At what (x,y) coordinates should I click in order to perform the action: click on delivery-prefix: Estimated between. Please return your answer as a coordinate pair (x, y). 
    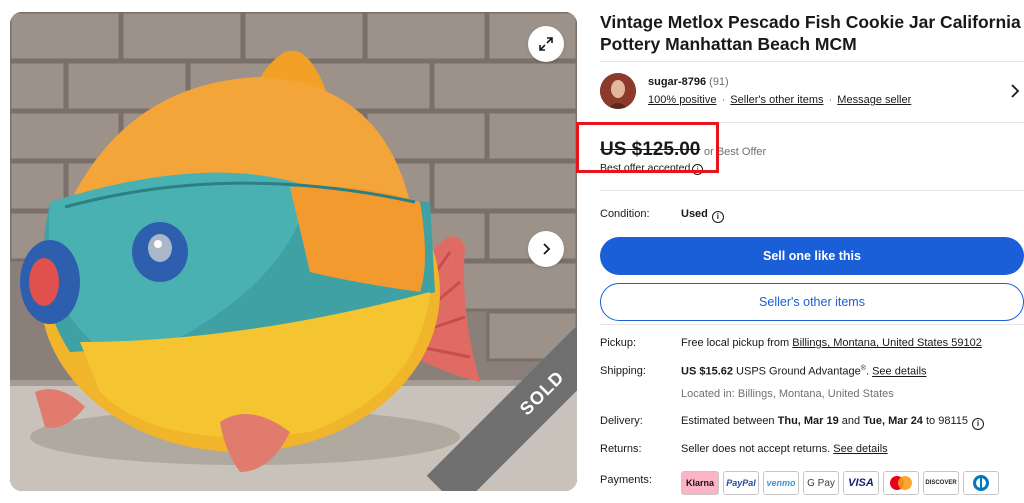
    Looking at the image, I should click on (729, 421).